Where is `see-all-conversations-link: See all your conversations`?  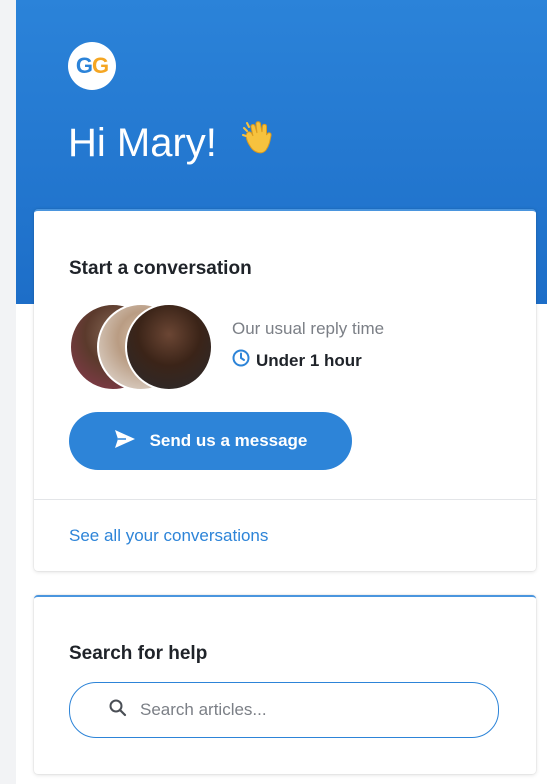
see-all-conversations-link: See all your conversations is located at coordinates (168, 536).